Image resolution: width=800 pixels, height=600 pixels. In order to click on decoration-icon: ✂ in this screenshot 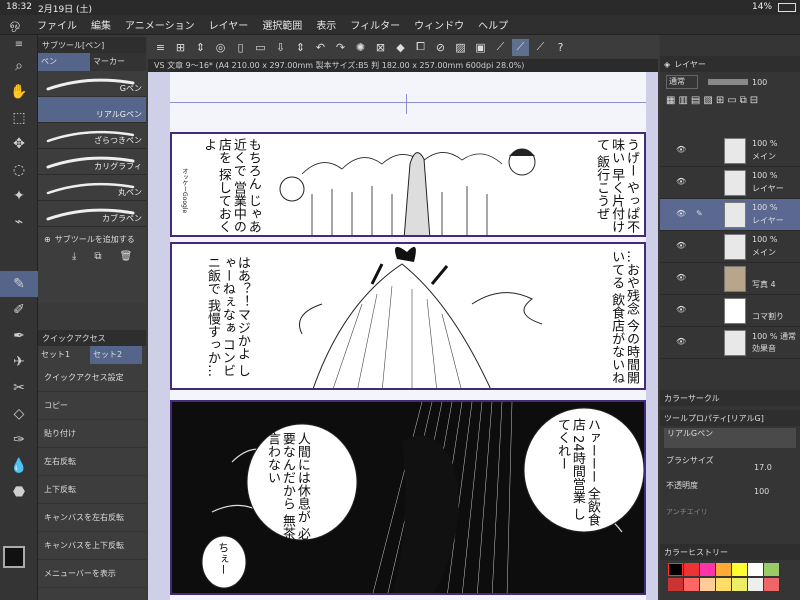, I will do `click(19, 388)`.